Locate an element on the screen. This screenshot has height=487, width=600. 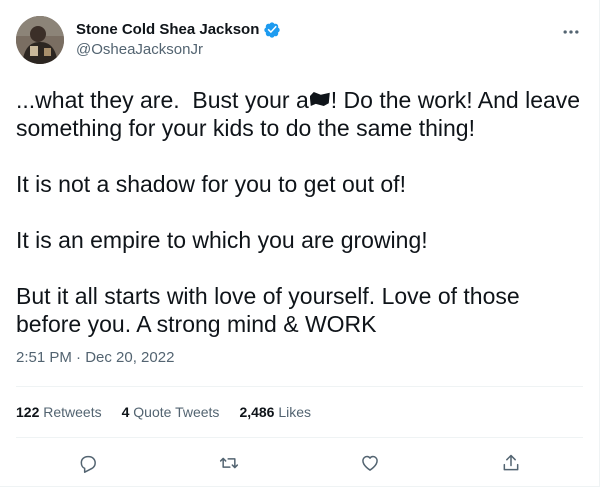
avatar-image is located at coordinates (40, 40).